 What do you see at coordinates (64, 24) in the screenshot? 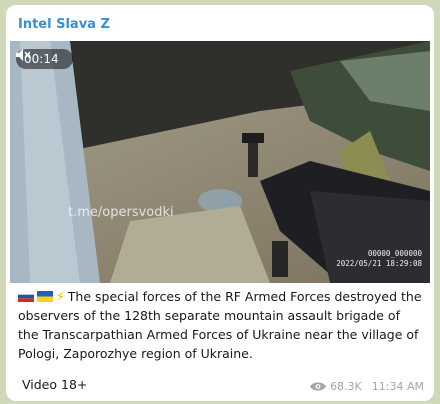
I see `channel-name: Intel Slava Z` at bounding box center [64, 24].